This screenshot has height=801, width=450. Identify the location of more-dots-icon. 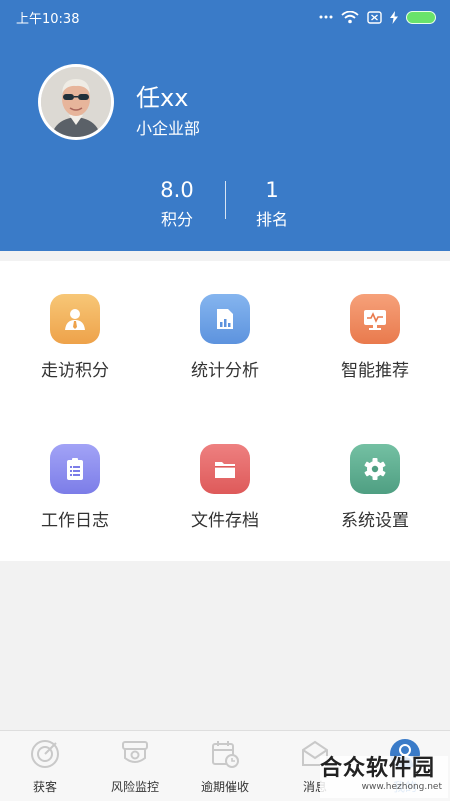
(326, 17).